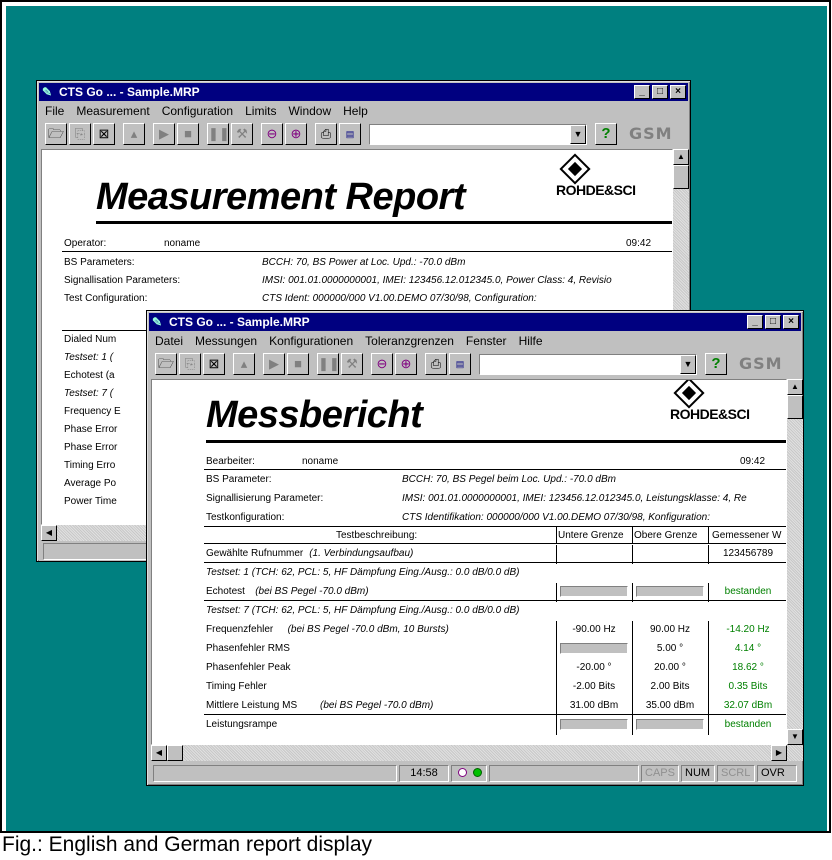 Image resolution: width=832 pixels, height=860 pixels. I want to click on horizontal-scrollbar: ◀, so click(101, 533).